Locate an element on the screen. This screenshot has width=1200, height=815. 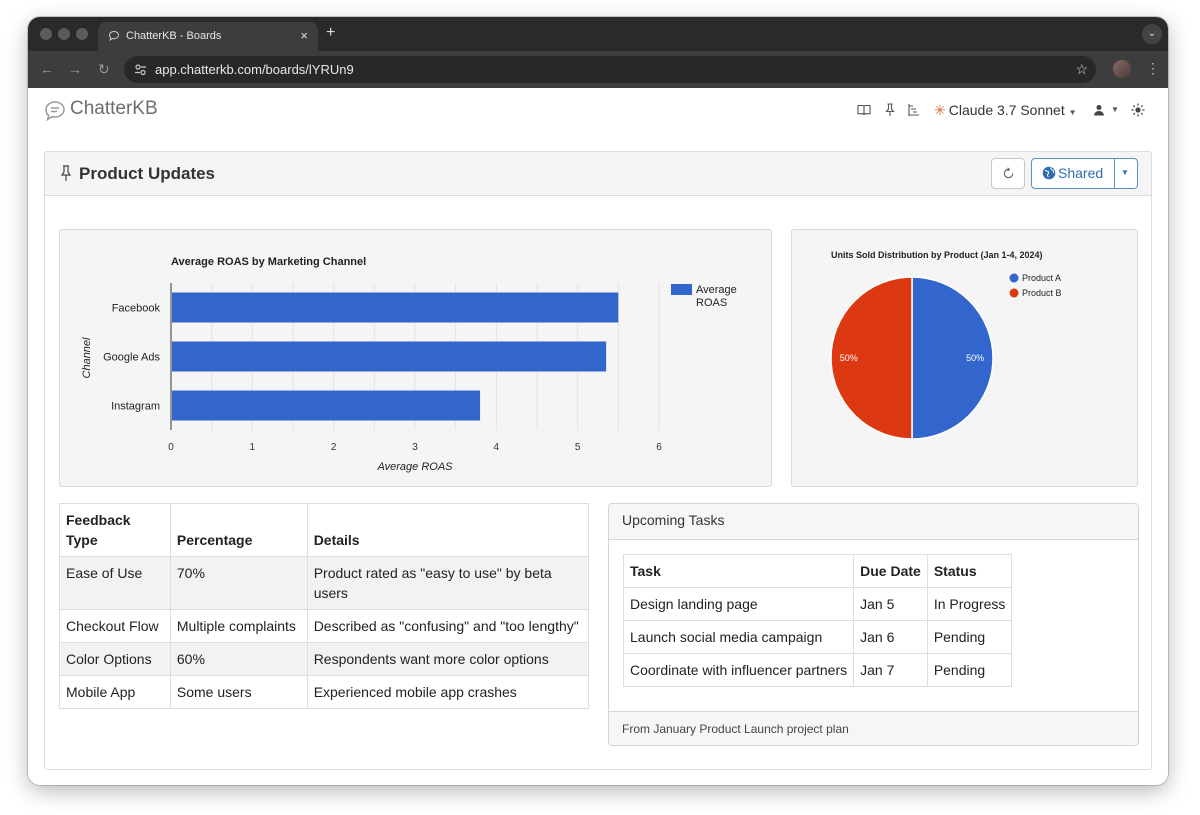
back-icon: ← is located at coordinates (47, 69).